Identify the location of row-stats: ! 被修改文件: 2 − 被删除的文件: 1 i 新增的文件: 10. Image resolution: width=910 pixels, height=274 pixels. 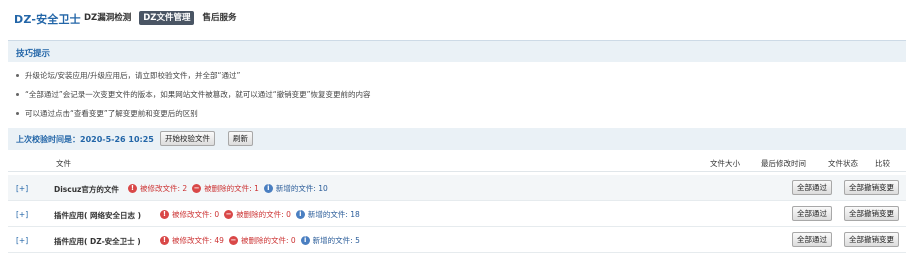
(230, 188).